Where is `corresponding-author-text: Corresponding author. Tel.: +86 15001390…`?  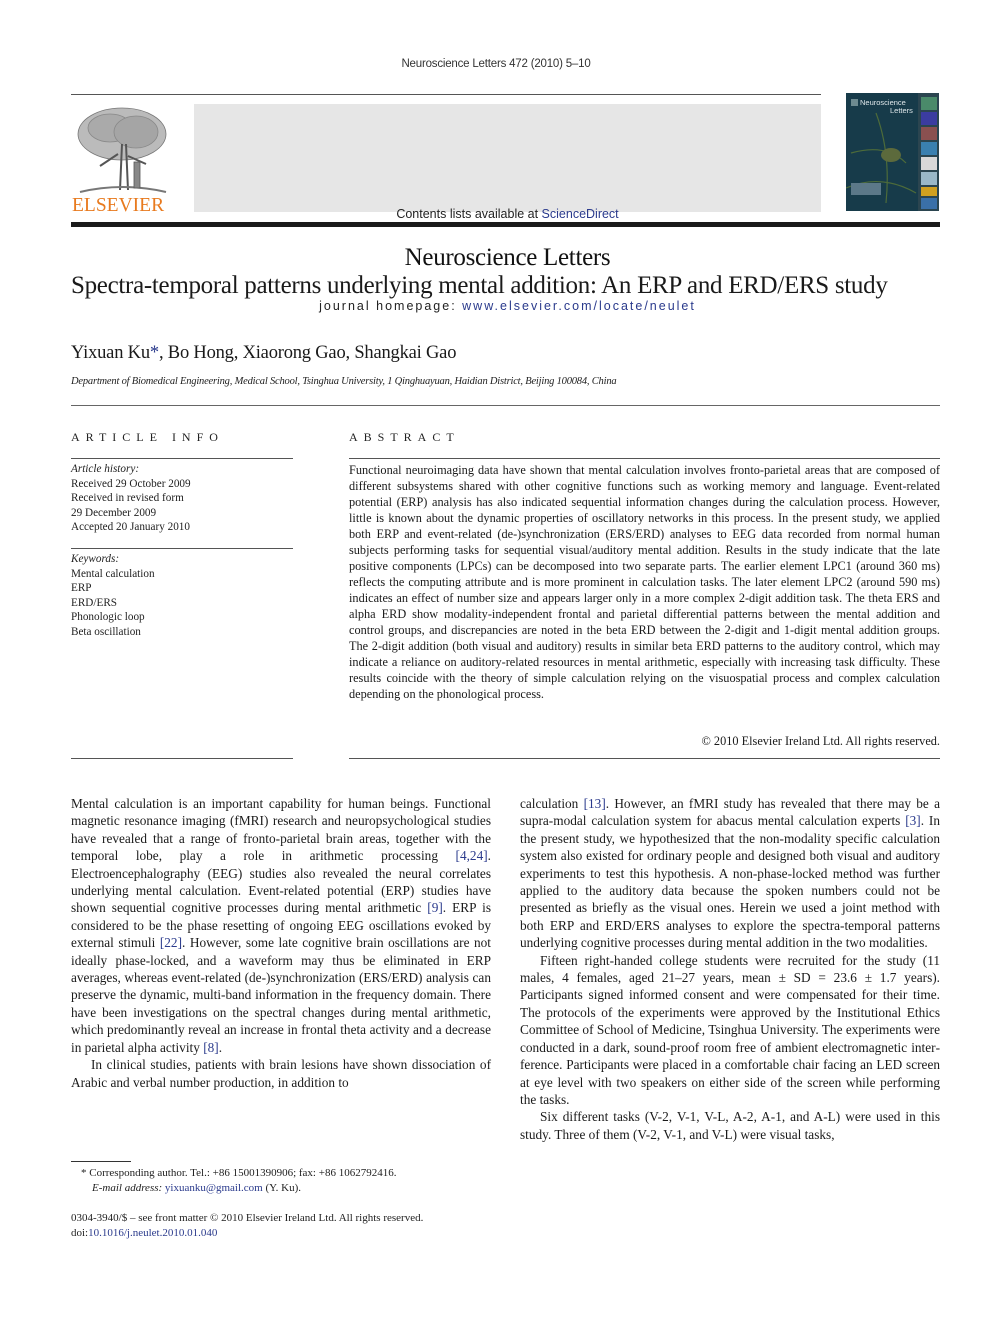
corresponding-author-text: Corresponding author. Tel.: +86 15001390… is located at coordinates (243, 1173).